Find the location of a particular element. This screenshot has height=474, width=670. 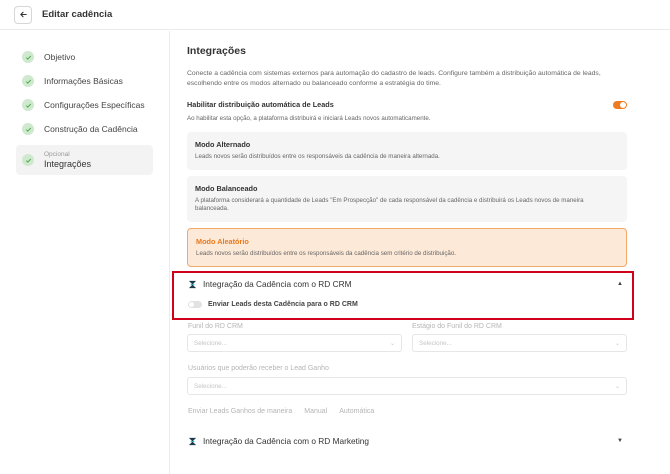

step-label: Construção da Cadência is located at coordinates (91, 129).